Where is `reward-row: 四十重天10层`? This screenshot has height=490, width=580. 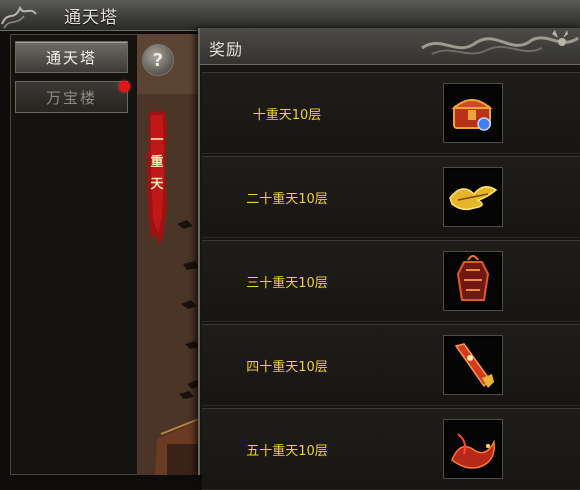 reward-row: 四十重天10层 is located at coordinates (391, 365).